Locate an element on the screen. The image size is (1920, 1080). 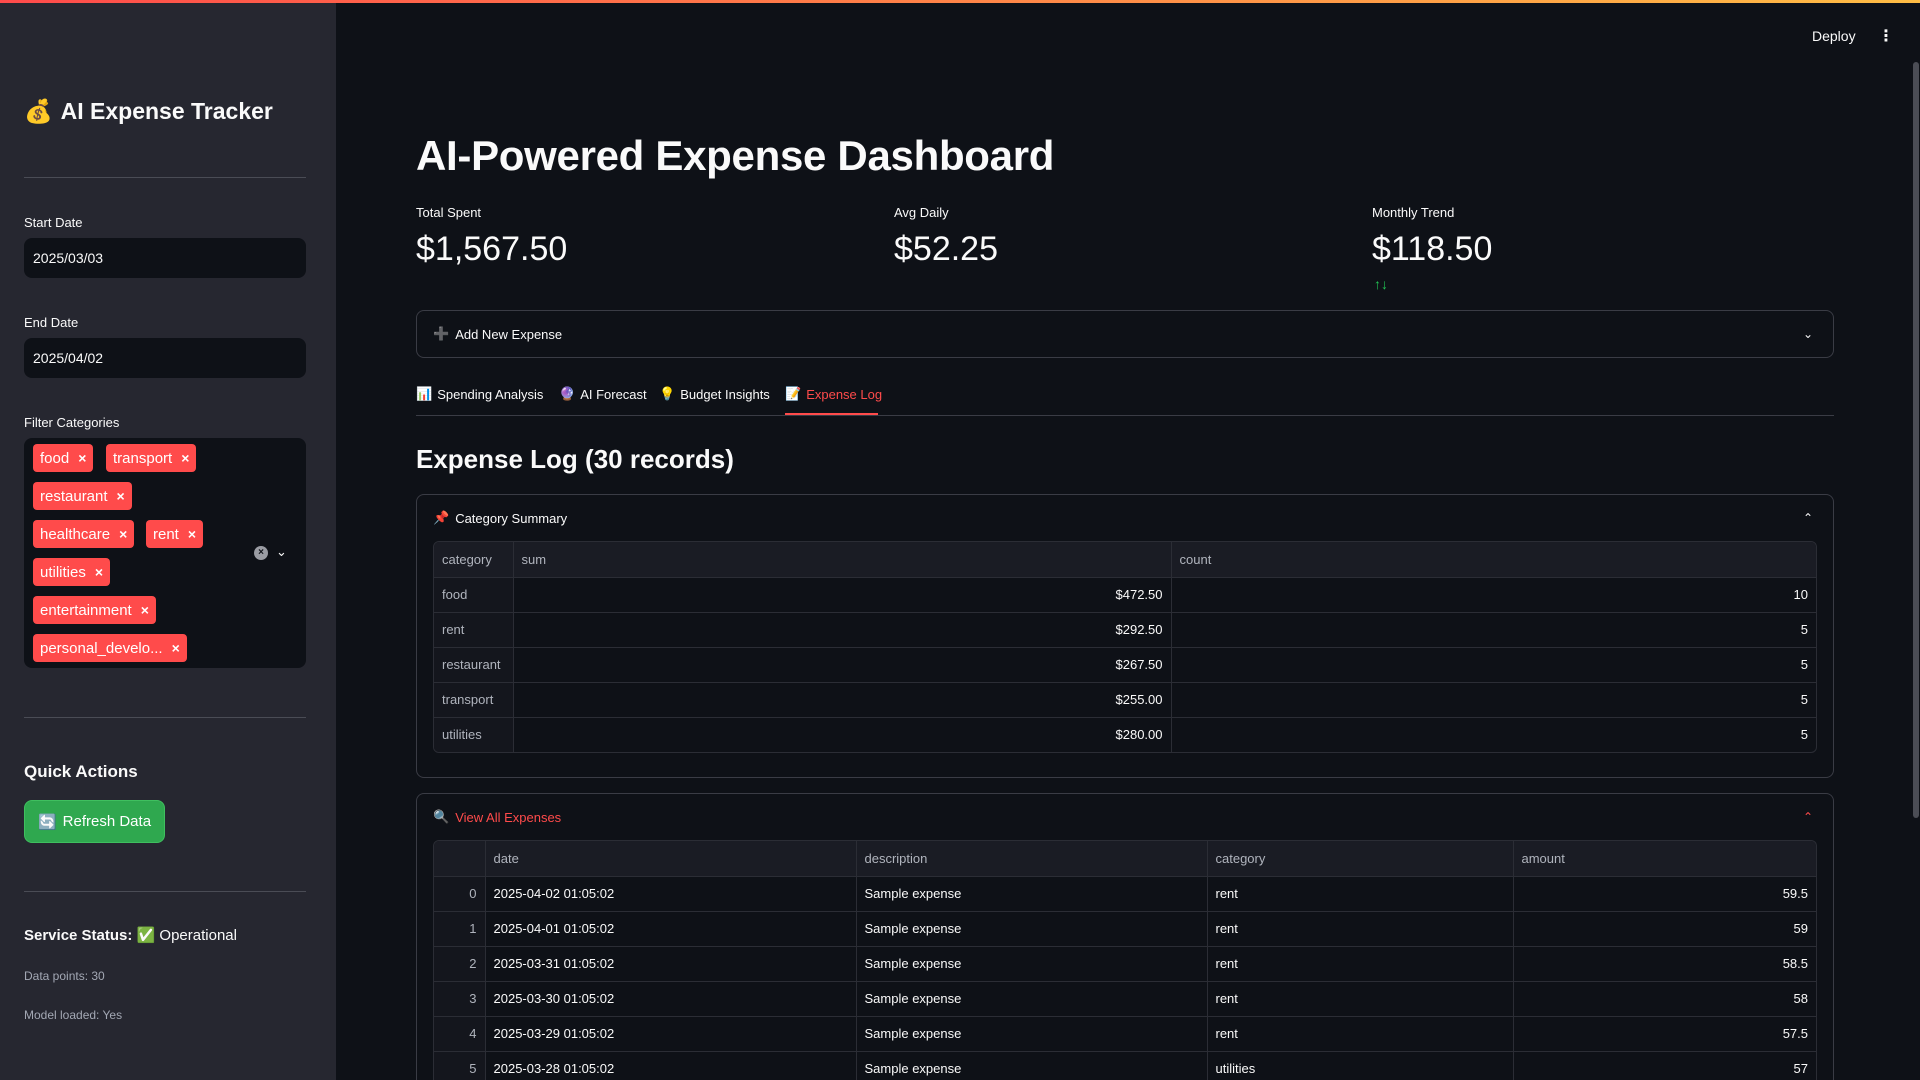
scrollbar is located at coordinates (1916, 440).